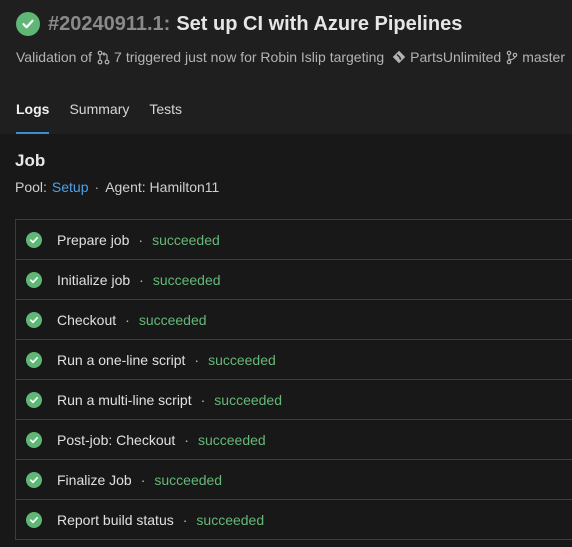 The height and width of the screenshot is (547, 572). I want to click on tab-logs: Logs, so click(33, 117).